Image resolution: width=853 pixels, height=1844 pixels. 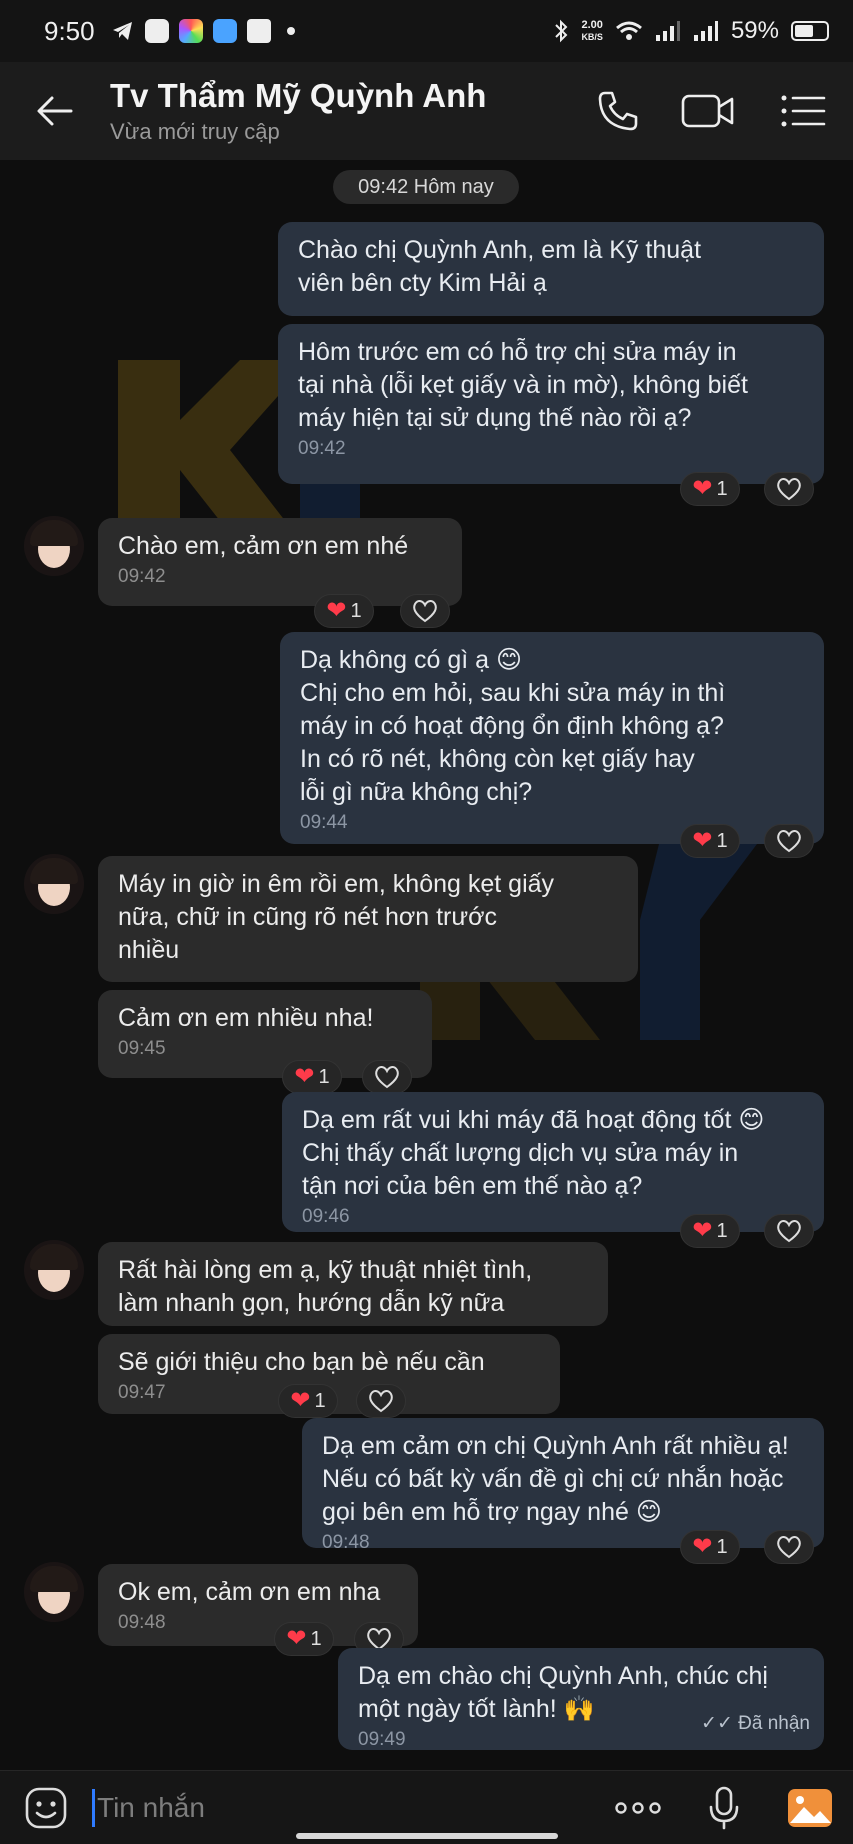 I want to click on chat-header: Tv Thẩm Mỹ Quỳnh Anh Vừa mới truy cập, so click(x=426, y=111).